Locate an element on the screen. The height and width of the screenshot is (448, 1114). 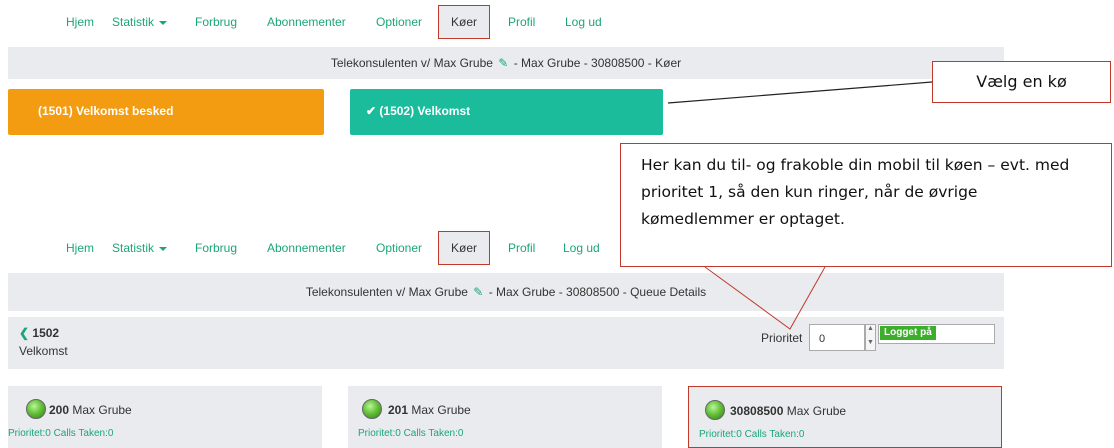
back-link: ❮ 1502 is located at coordinates (39, 333).